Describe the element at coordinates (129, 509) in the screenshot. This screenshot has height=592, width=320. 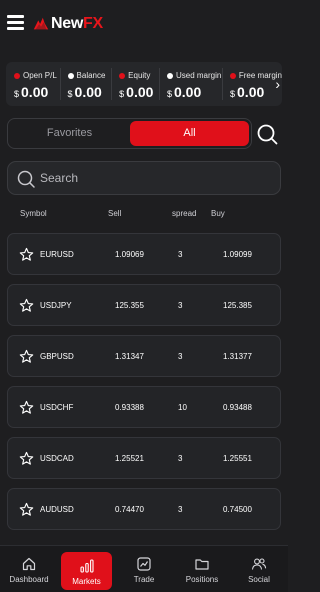
I see `sell-price: 0.74470` at that location.